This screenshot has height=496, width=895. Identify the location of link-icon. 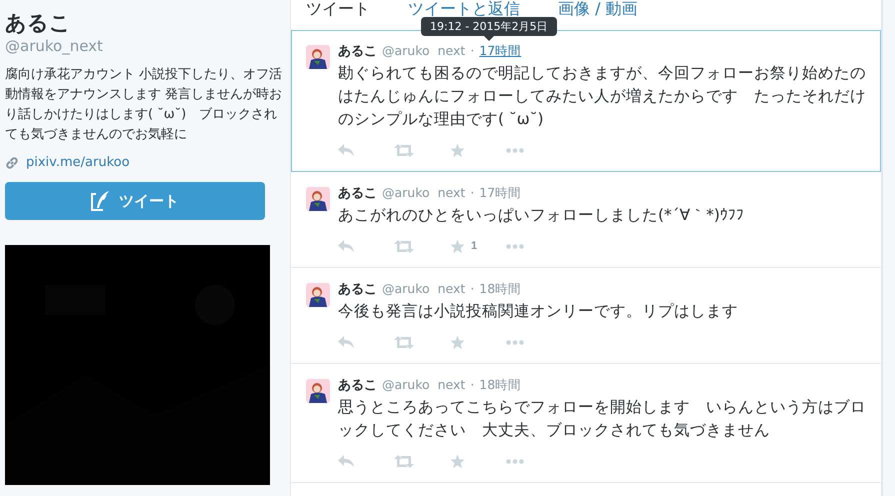
(12, 163).